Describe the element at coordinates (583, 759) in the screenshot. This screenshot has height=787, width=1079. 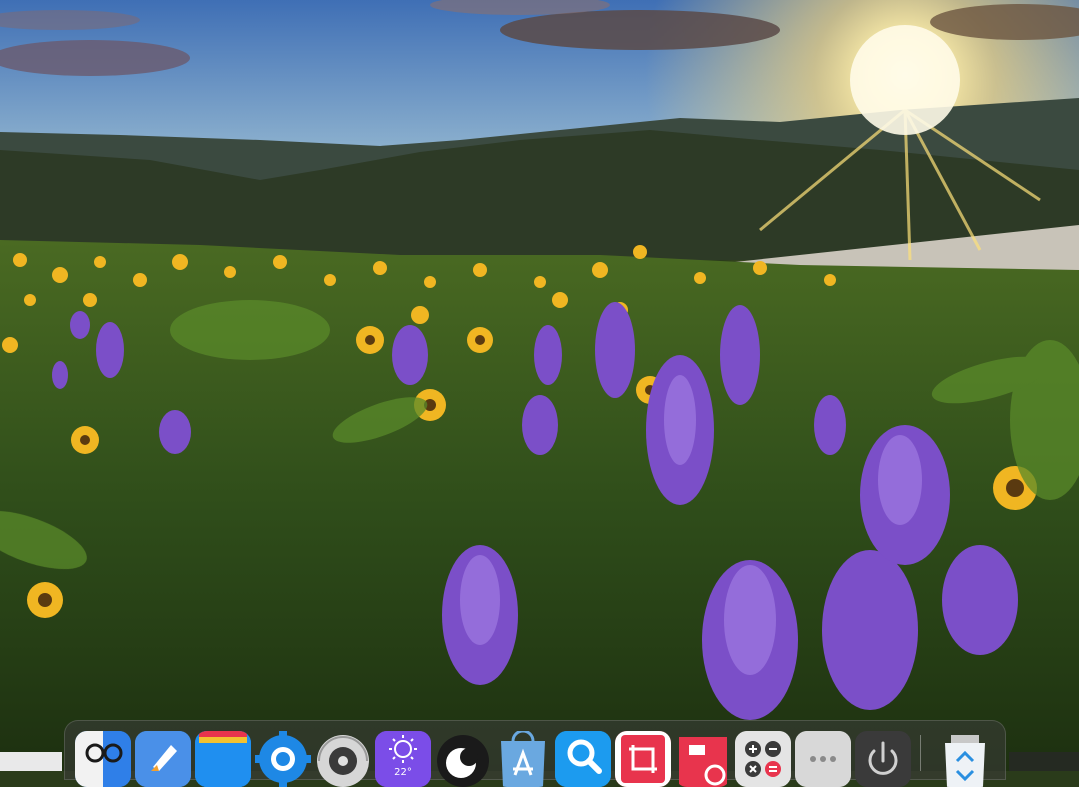
I see `search-icon` at that location.